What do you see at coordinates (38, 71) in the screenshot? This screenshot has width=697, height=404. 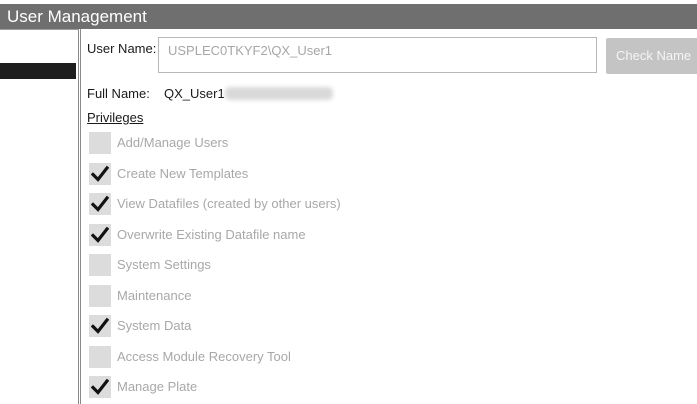 I see `left-pane-selected-row` at bounding box center [38, 71].